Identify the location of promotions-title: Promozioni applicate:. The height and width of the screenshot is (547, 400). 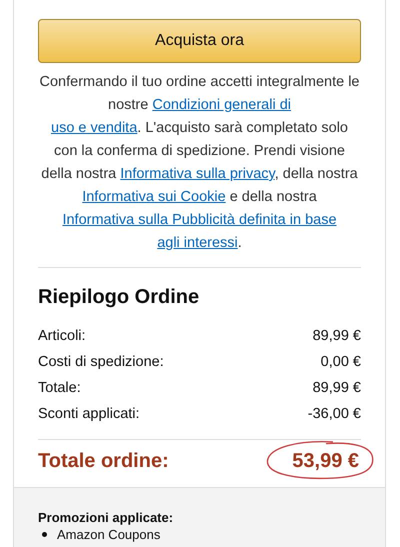
(106, 517).